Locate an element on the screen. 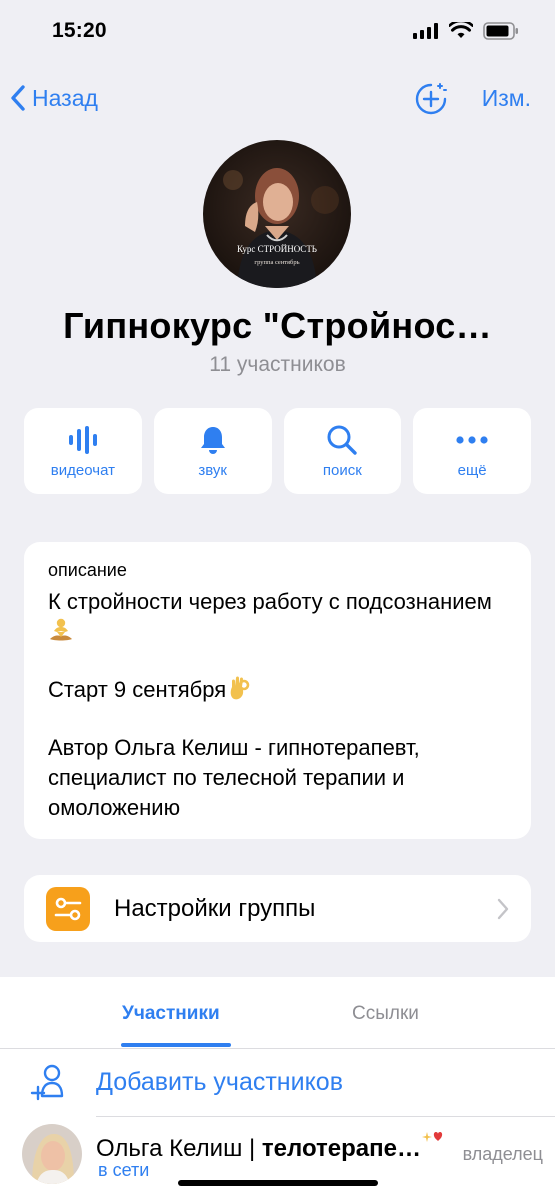 This screenshot has height=1200, width=555. settings-toggle-icon is located at coordinates (68, 908).